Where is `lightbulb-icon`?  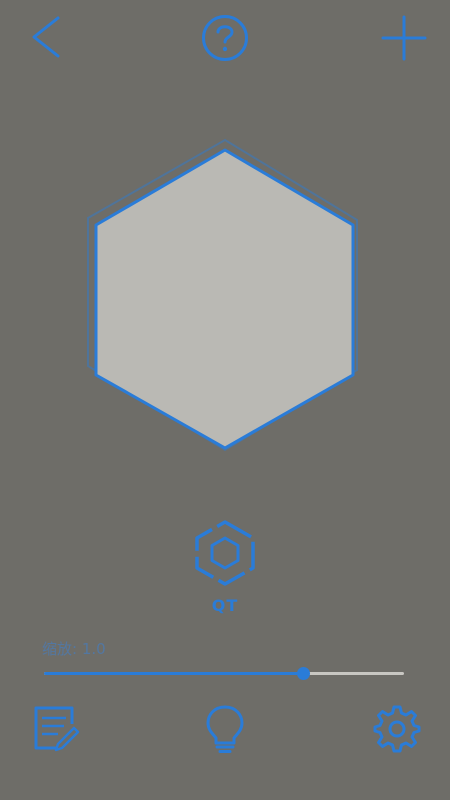 lightbulb-icon is located at coordinates (225, 729).